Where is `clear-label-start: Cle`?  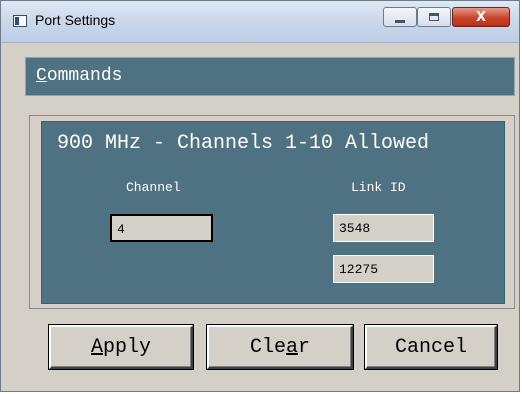
clear-label-start: Cle is located at coordinates (267, 347).